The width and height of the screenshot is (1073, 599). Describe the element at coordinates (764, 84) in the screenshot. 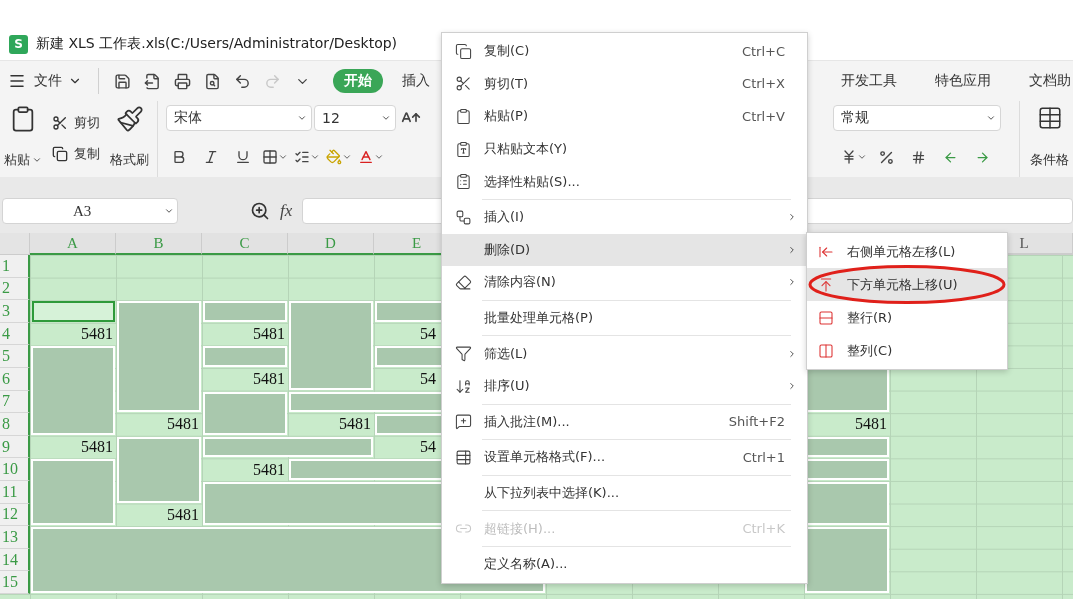

I see `shortcut-label: Ctrl+X` at that location.